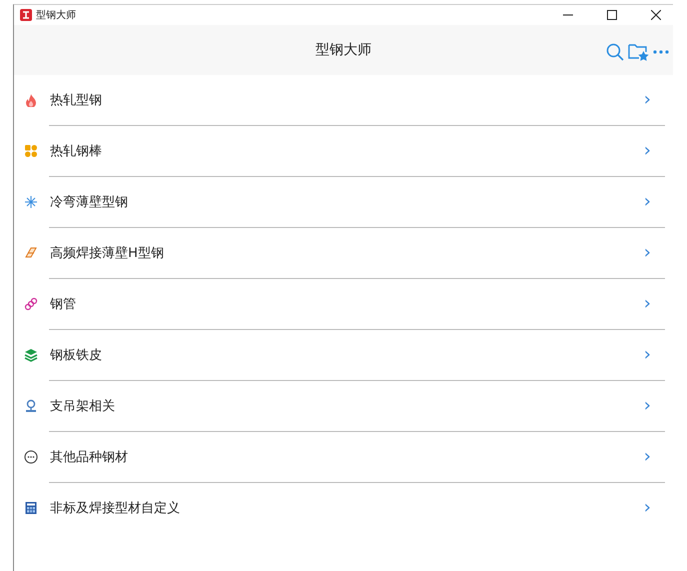  Describe the element at coordinates (76, 100) in the screenshot. I see `menu-label: 热轧型钢` at that location.